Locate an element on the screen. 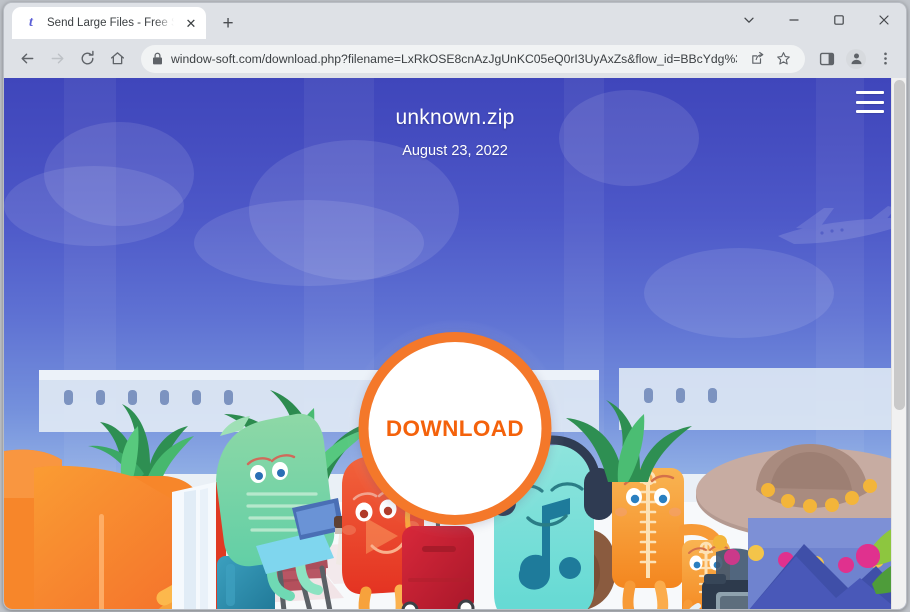 This screenshot has width=910, height=612. download-button-label: DOWNLOAD is located at coordinates (455, 428).